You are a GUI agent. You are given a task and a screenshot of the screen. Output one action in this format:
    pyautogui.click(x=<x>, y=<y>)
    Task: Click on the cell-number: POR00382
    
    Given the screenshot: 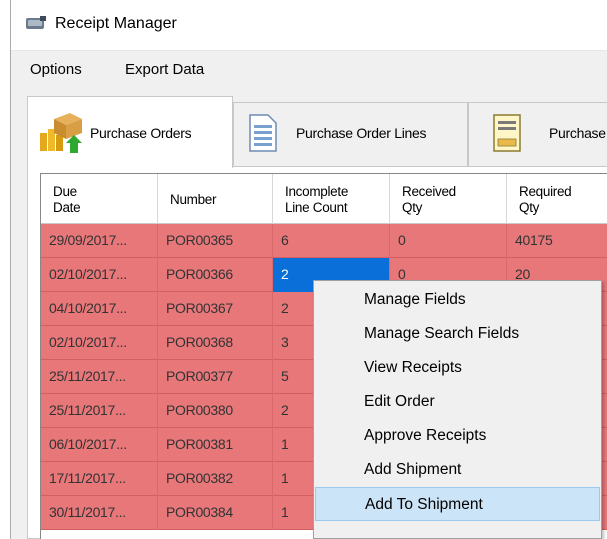 What is the action you would take?
    pyautogui.click(x=215, y=479)
    